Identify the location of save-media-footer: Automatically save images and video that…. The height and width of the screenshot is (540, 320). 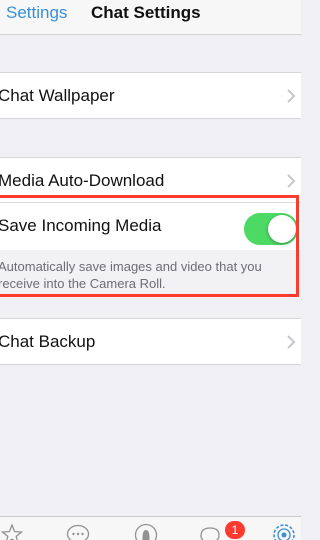
(150, 273).